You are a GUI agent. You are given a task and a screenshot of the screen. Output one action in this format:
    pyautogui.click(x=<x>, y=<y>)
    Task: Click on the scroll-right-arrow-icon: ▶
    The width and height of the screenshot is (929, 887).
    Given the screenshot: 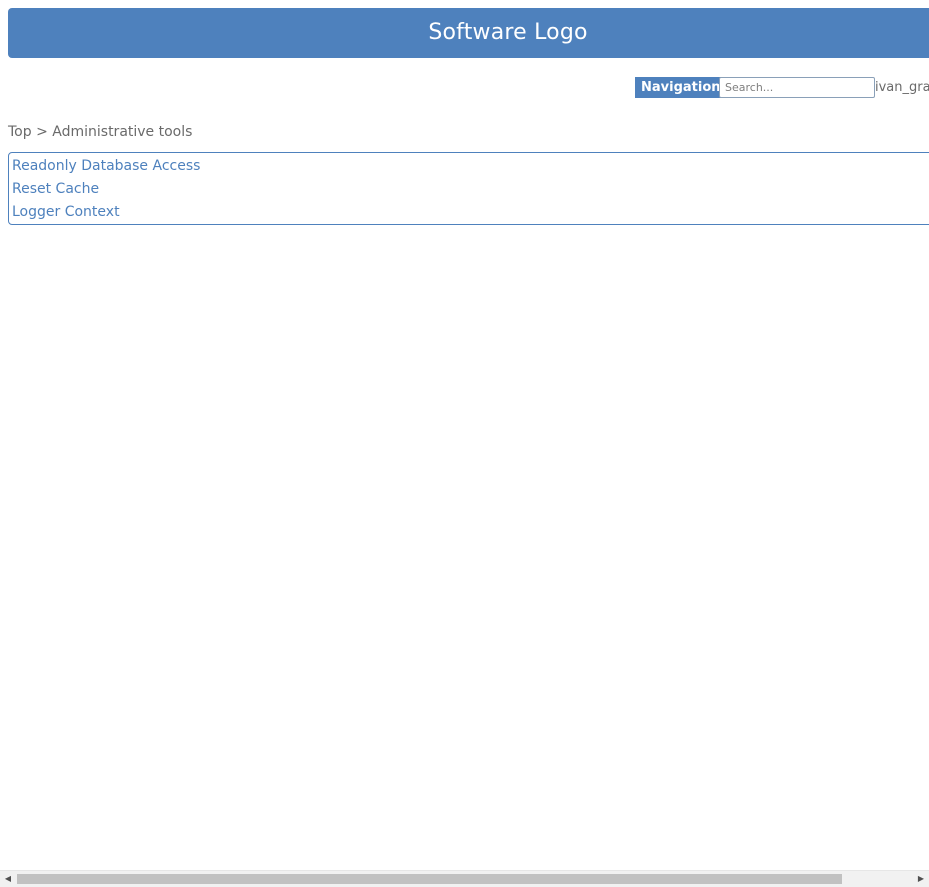 What is the action you would take?
    pyautogui.click(x=921, y=879)
    